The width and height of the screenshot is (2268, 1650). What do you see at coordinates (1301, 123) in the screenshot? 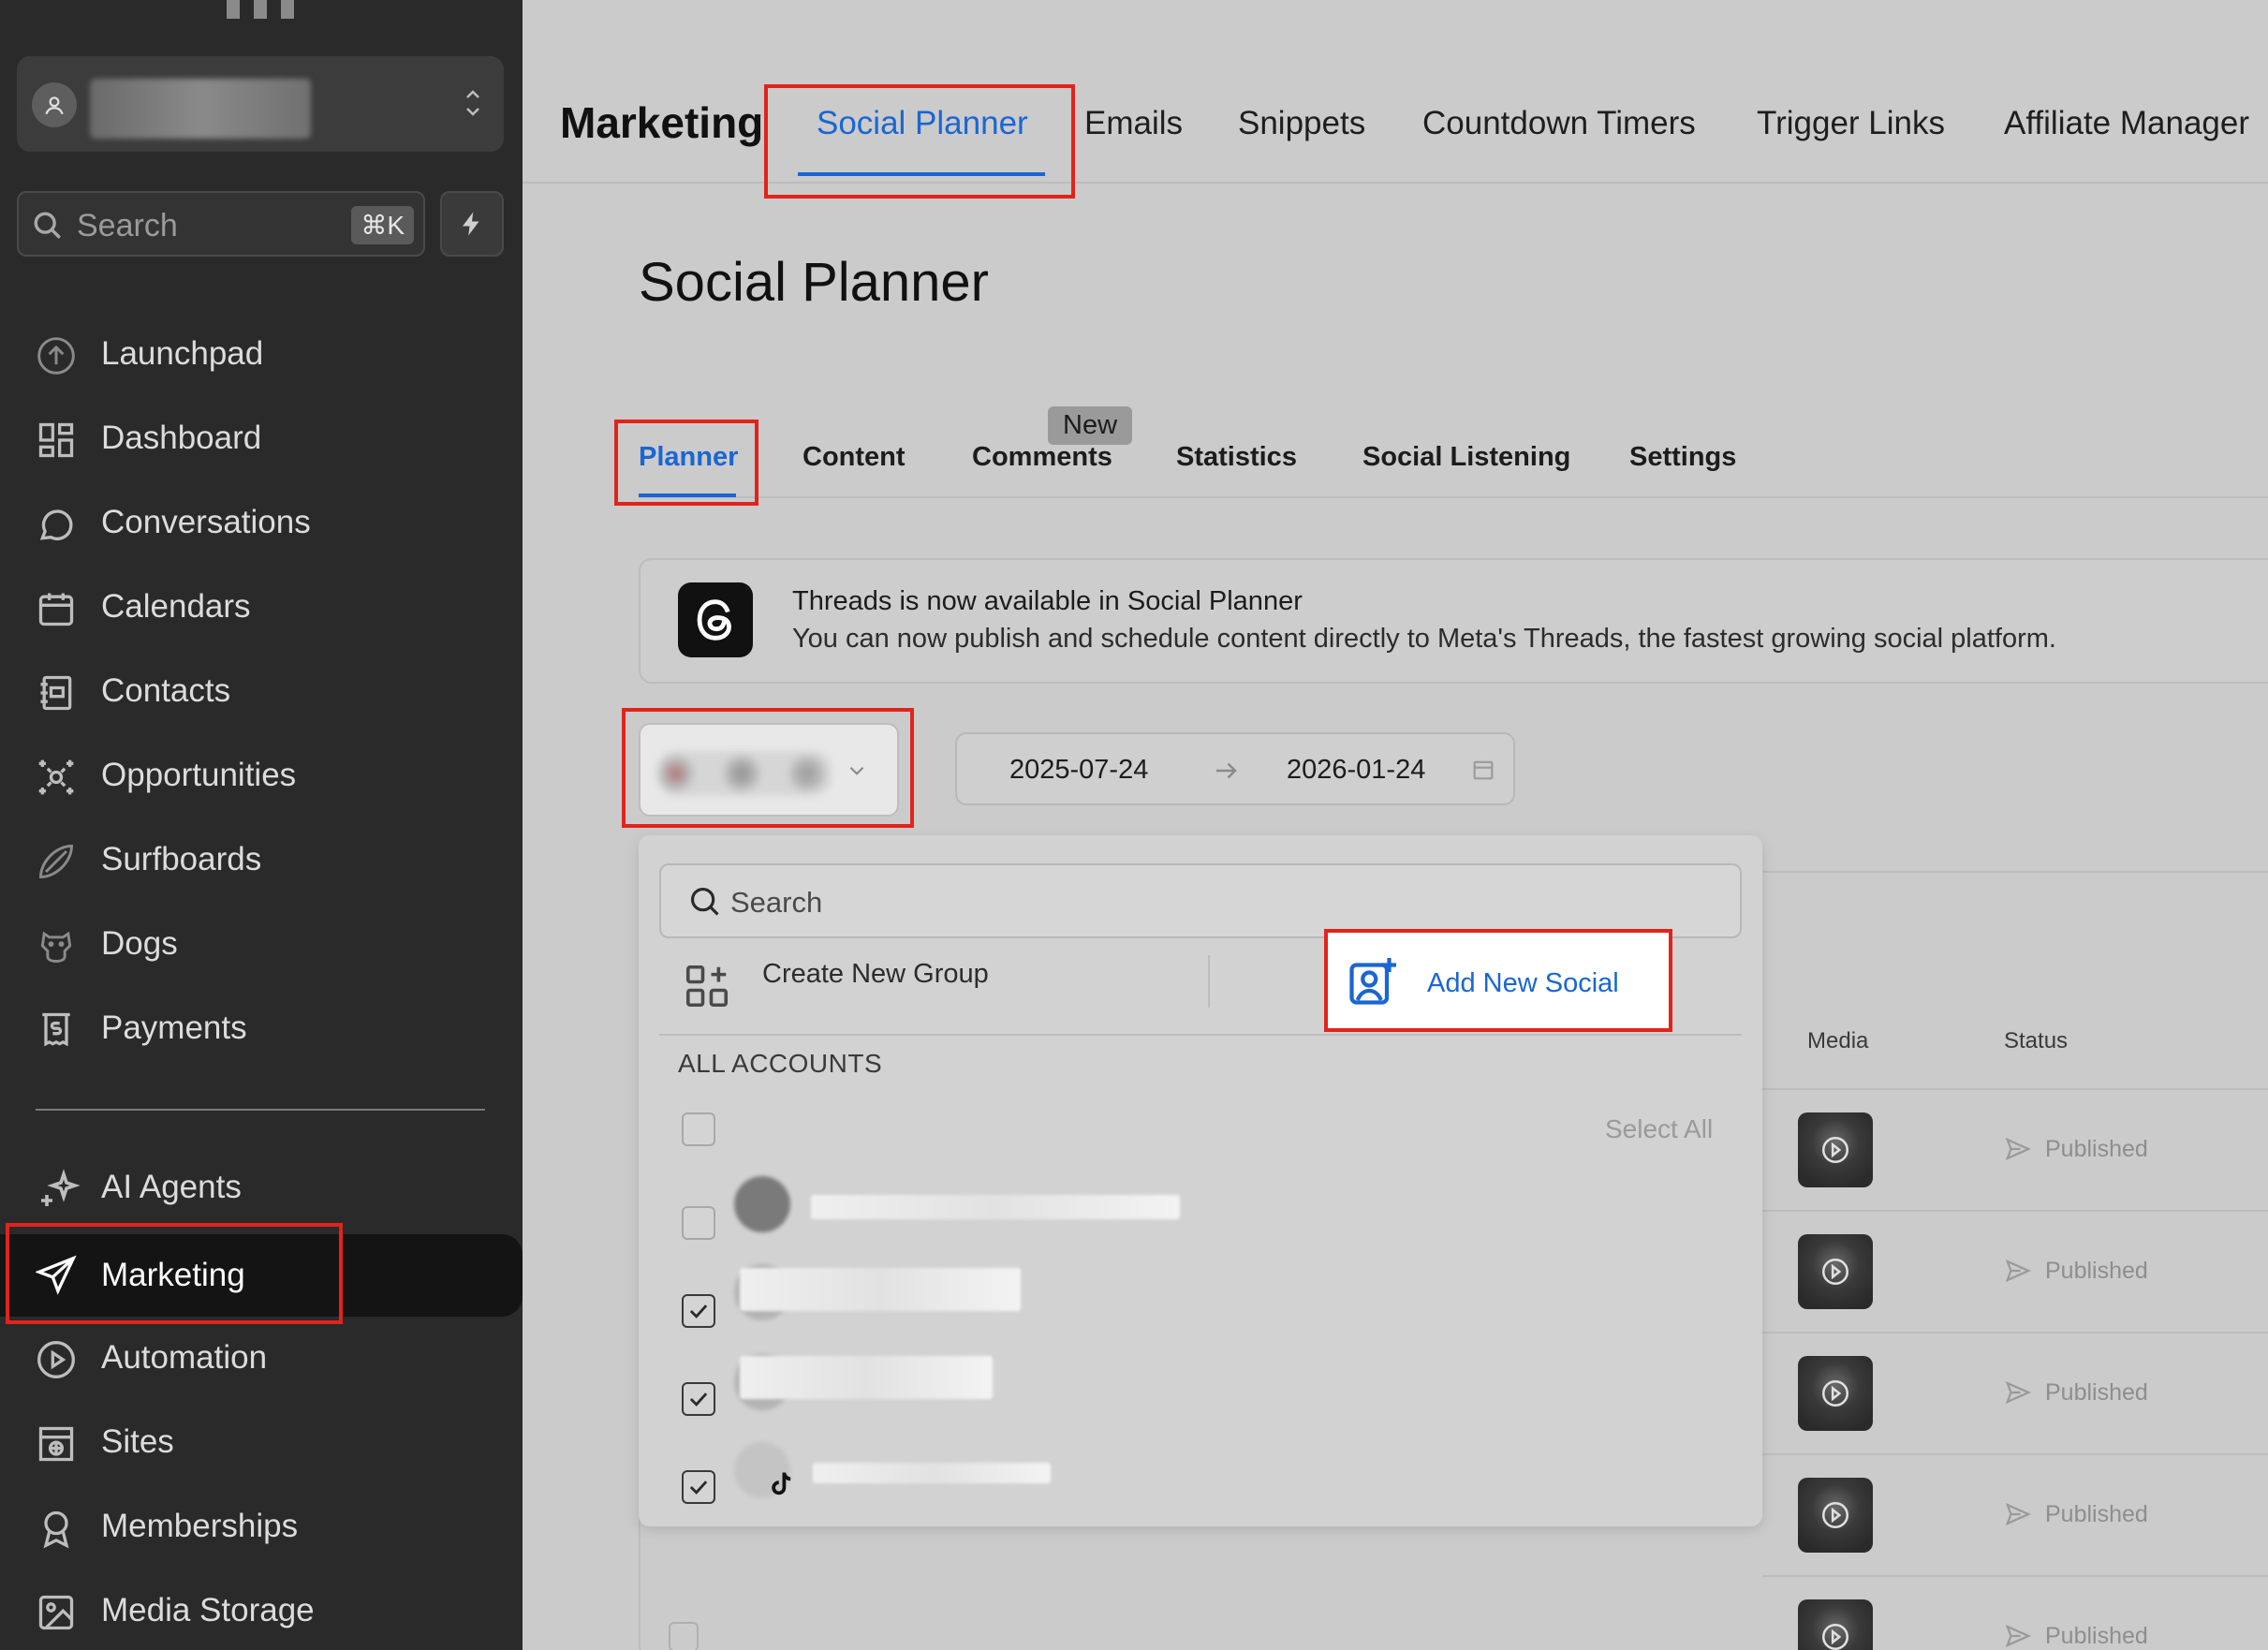
I see `tab-snippets: Snippets` at bounding box center [1301, 123].